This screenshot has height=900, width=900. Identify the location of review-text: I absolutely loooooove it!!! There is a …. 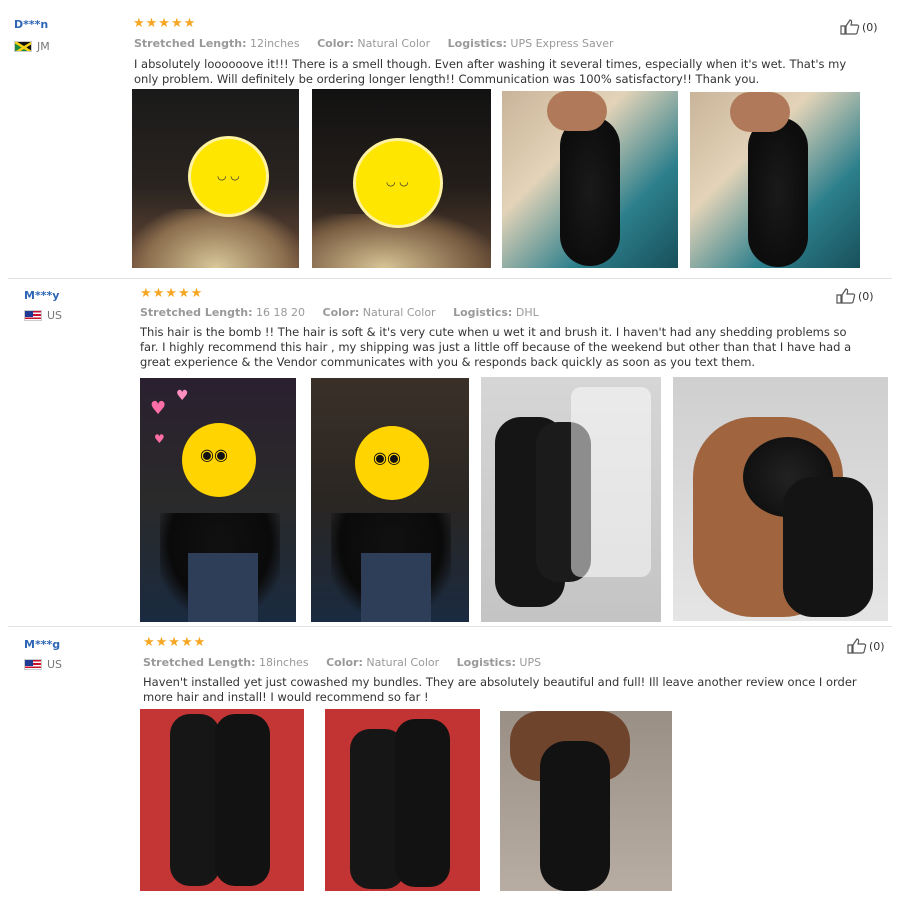
(490, 71).